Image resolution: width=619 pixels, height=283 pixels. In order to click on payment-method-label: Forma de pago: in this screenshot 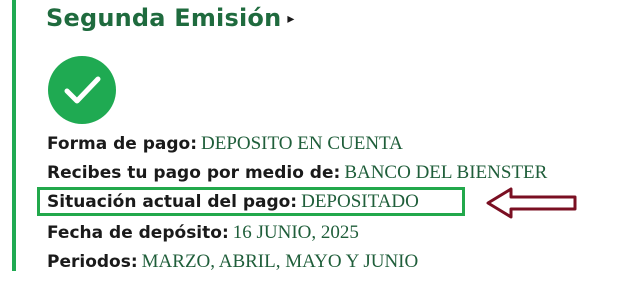, I will do `click(122, 144)`.